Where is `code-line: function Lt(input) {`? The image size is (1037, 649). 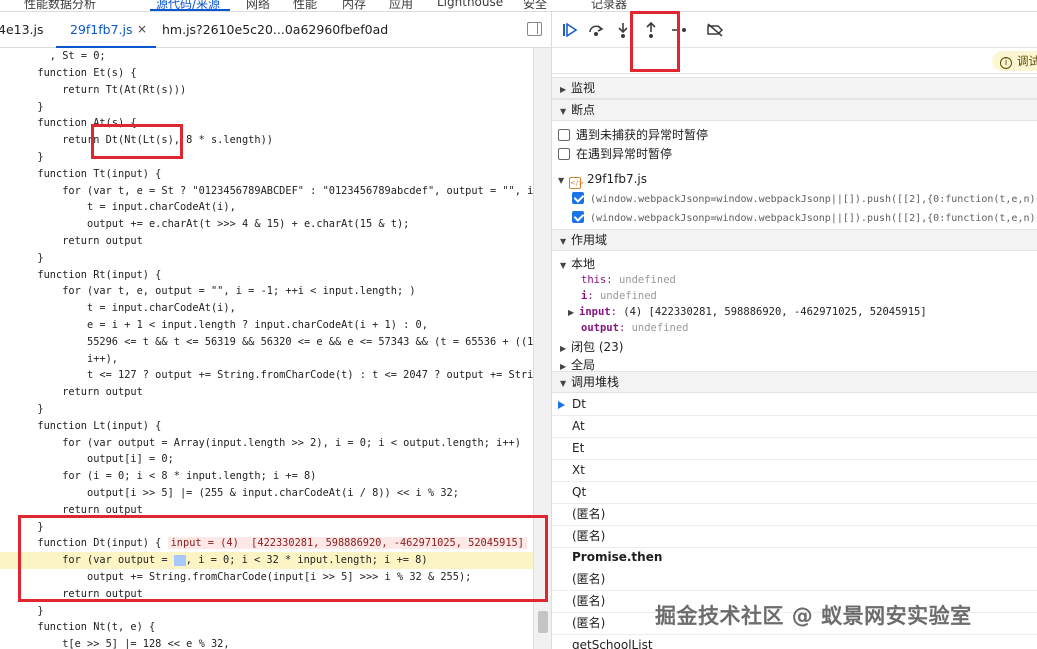
code-line: function Lt(input) { is located at coordinates (93, 426).